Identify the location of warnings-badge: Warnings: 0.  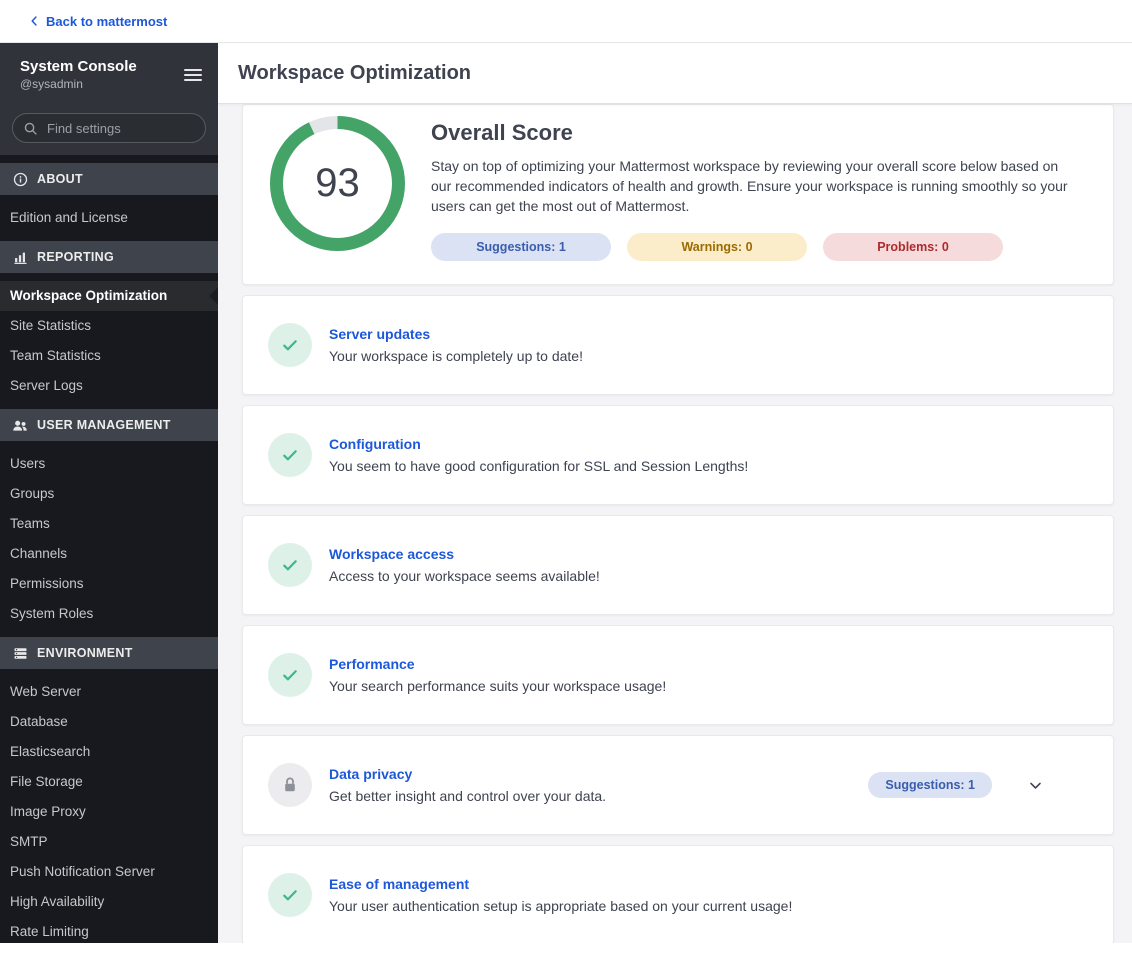
(717, 247).